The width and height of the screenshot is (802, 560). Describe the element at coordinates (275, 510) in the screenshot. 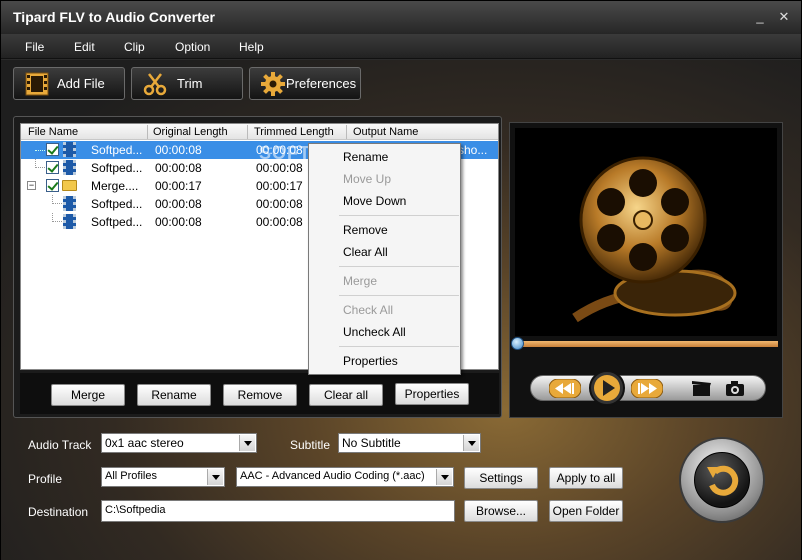

I see `destination-input` at that location.